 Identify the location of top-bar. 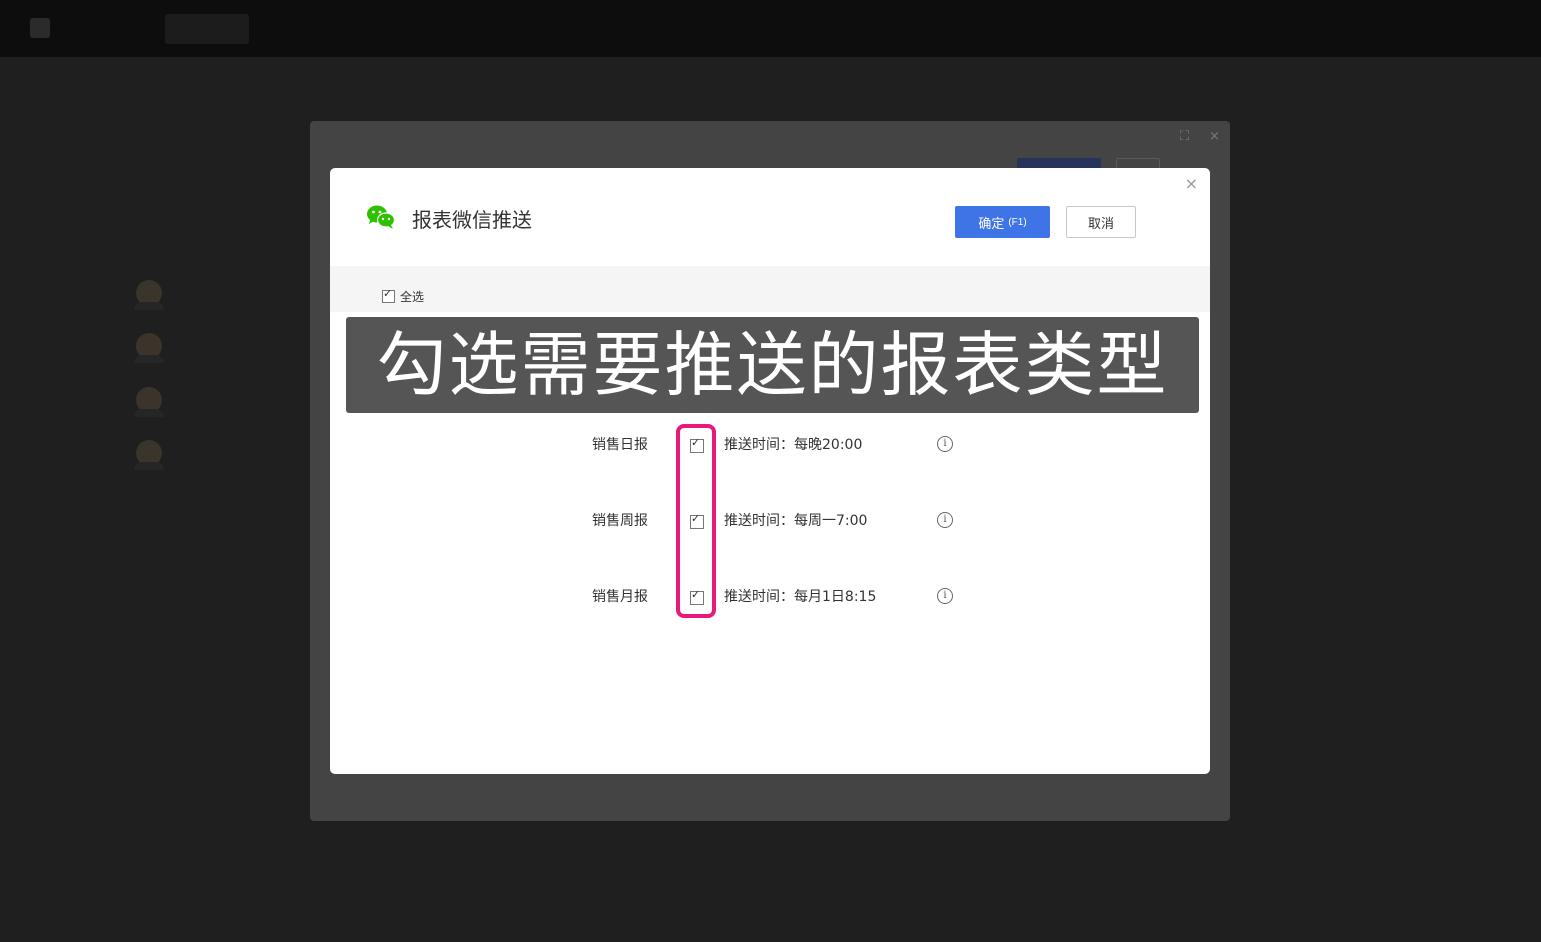
(770, 28).